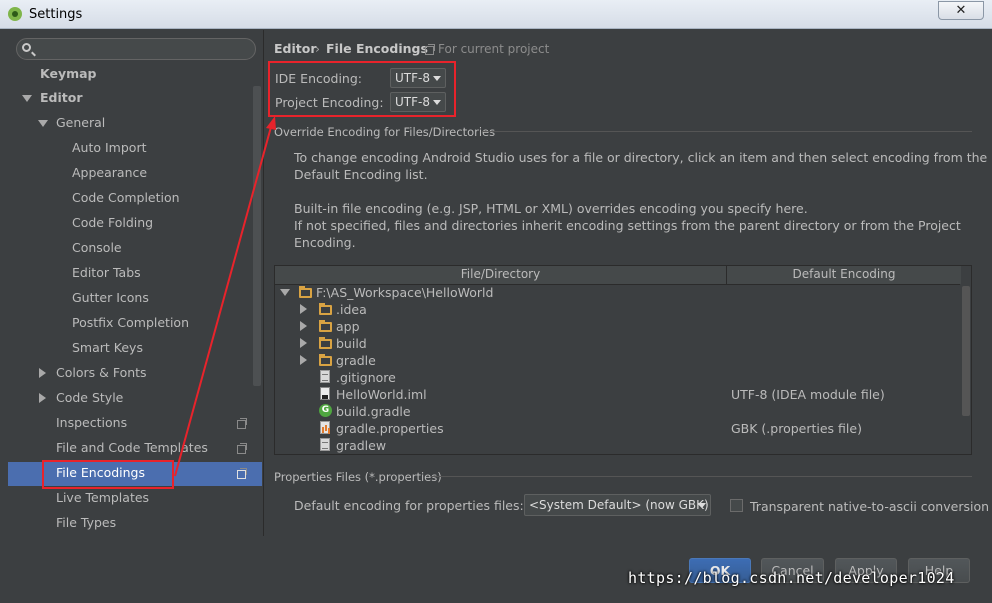 Image resolution: width=992 pixels, height=603 pixels. I want to click on search-input, so click(136, 49).